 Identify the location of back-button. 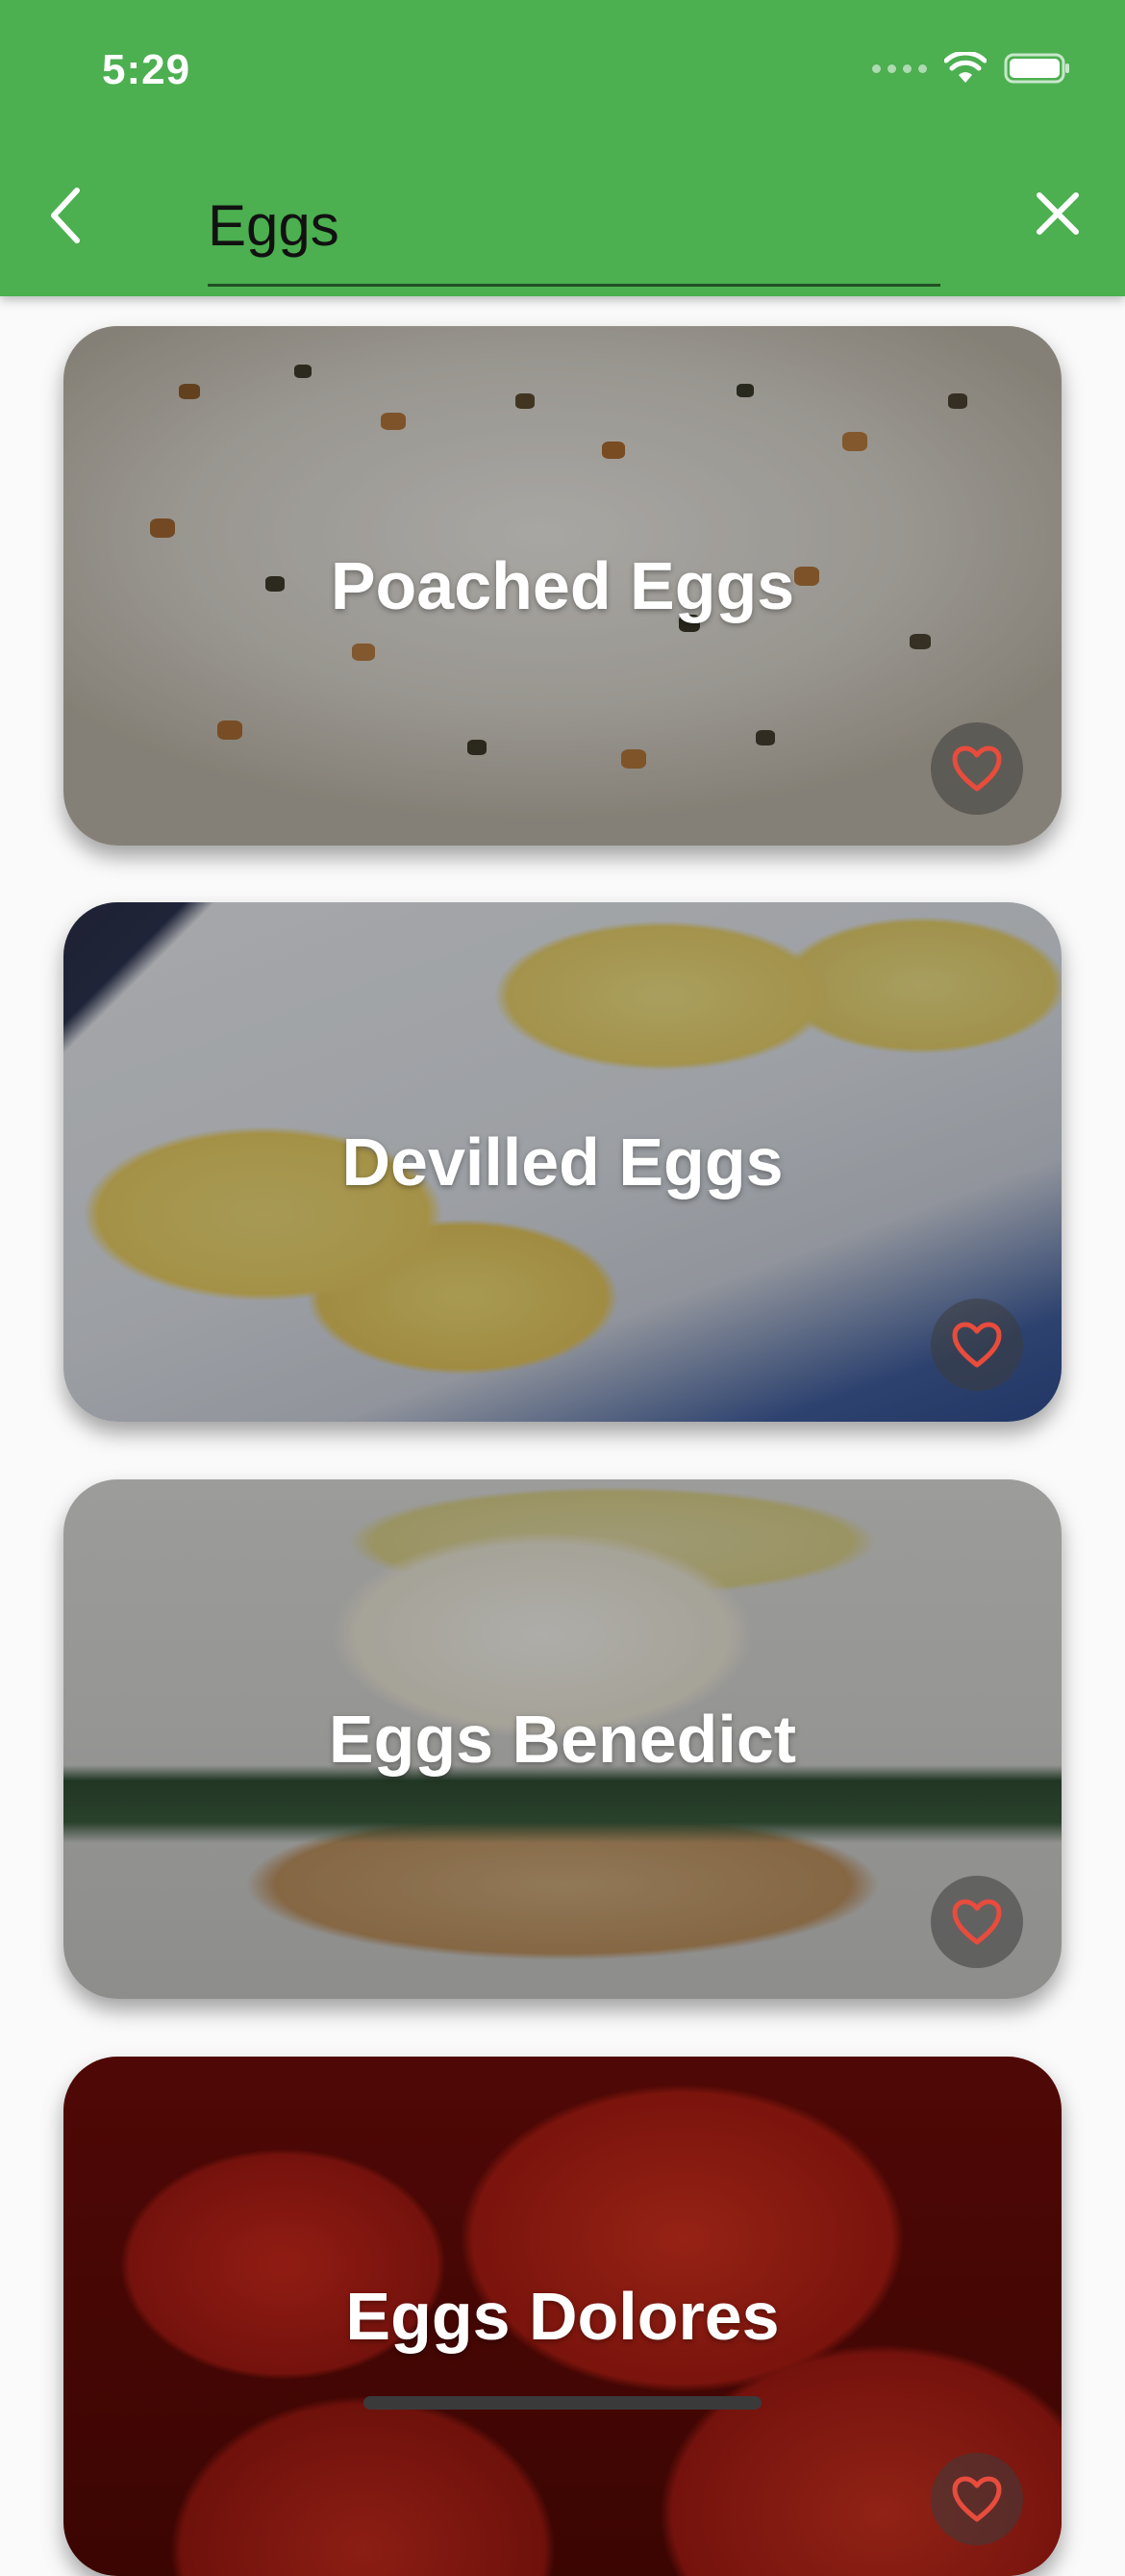
(65, 215).